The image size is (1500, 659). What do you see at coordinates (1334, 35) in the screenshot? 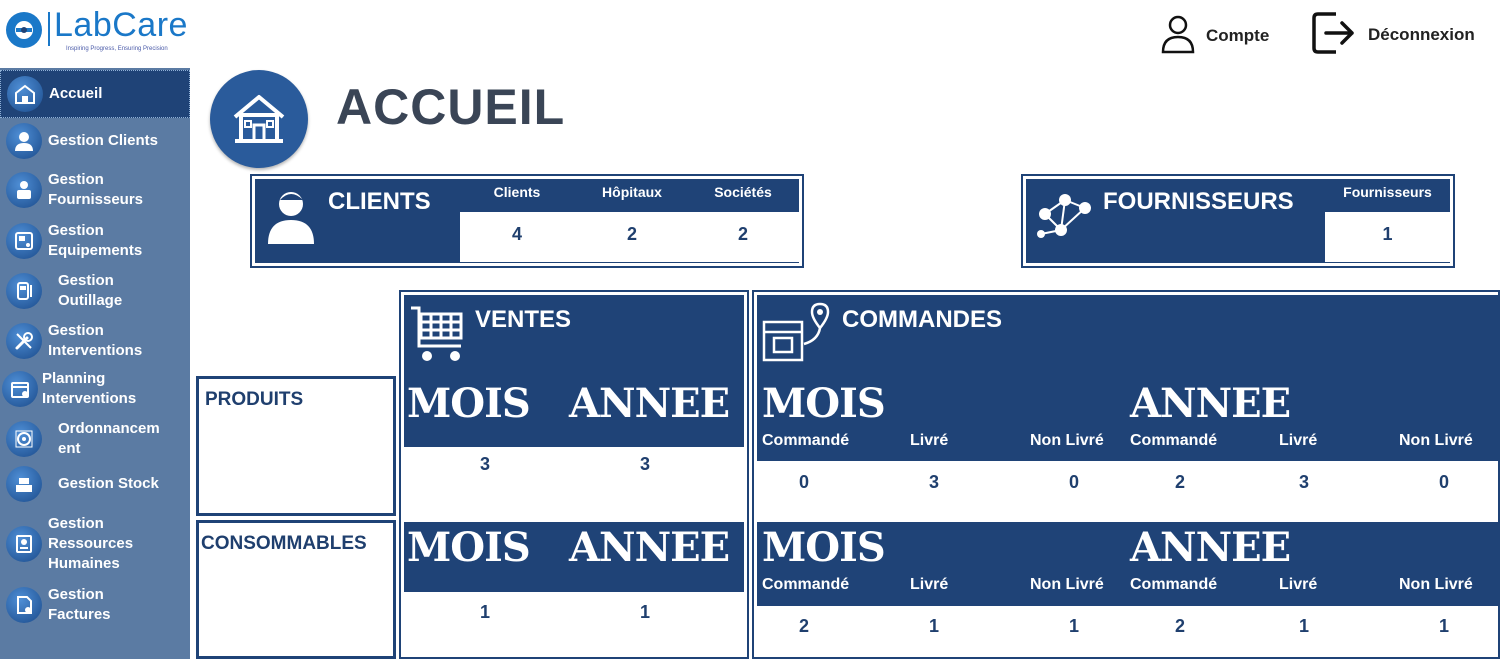
I see `logout-icon` at bounding box center [1334, 35].